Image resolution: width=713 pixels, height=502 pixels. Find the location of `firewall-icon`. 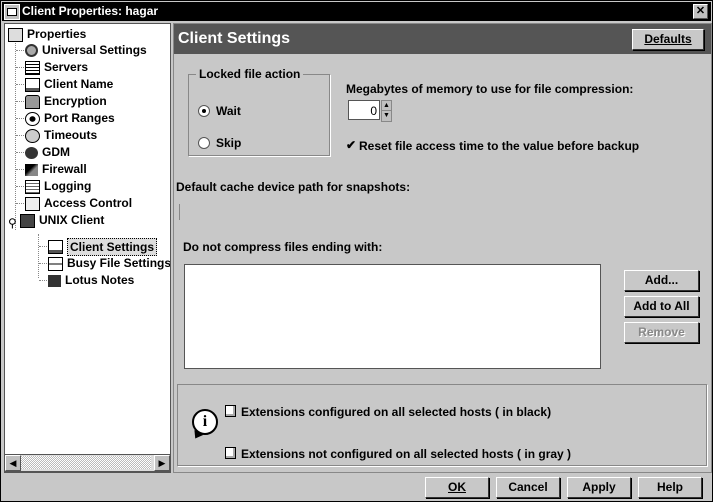

firewall-icon is located at coordinates (31, 169).